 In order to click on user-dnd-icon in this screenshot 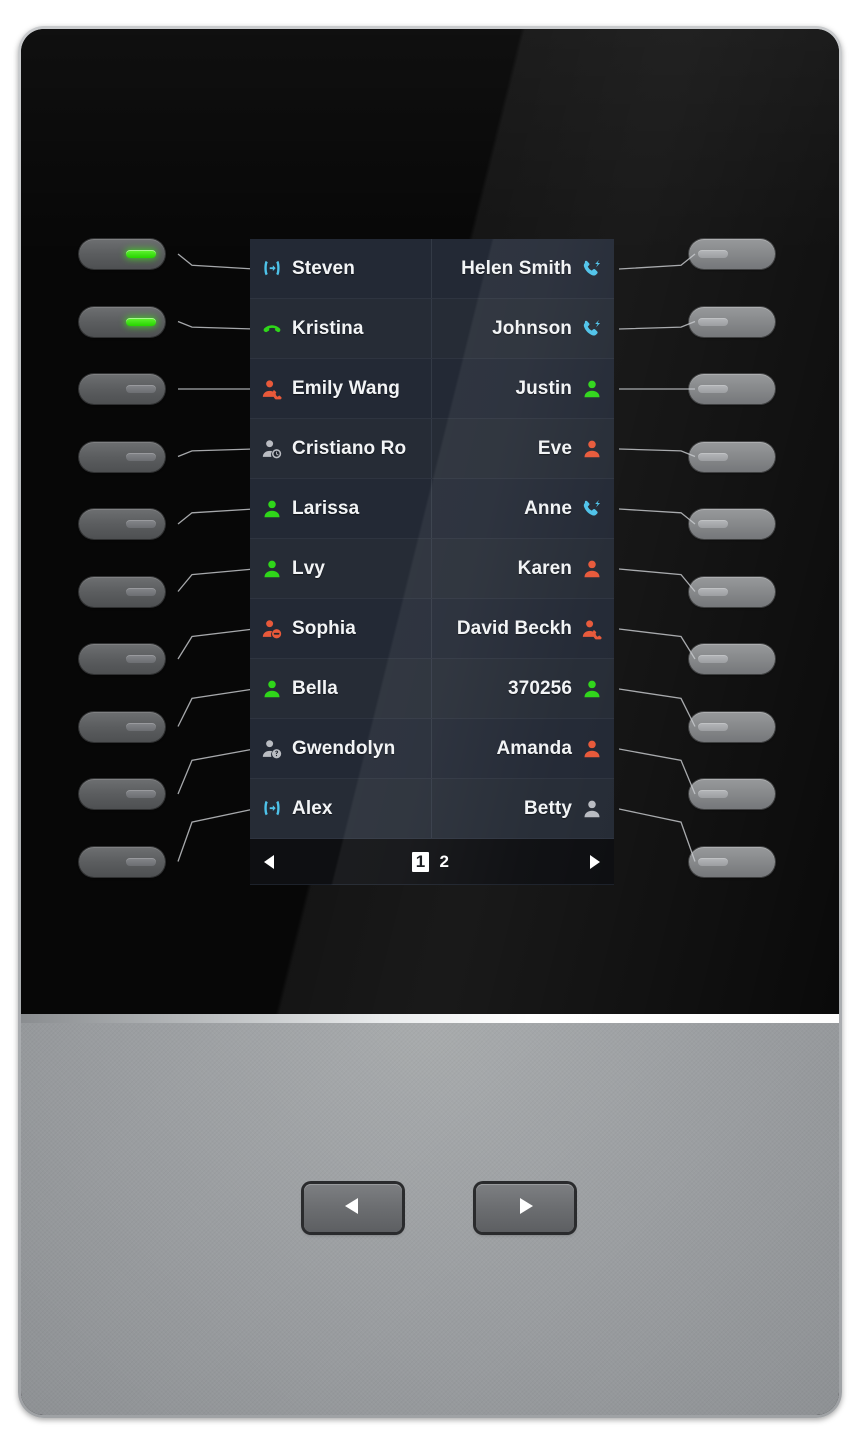, I will do `click(272, 629)`.